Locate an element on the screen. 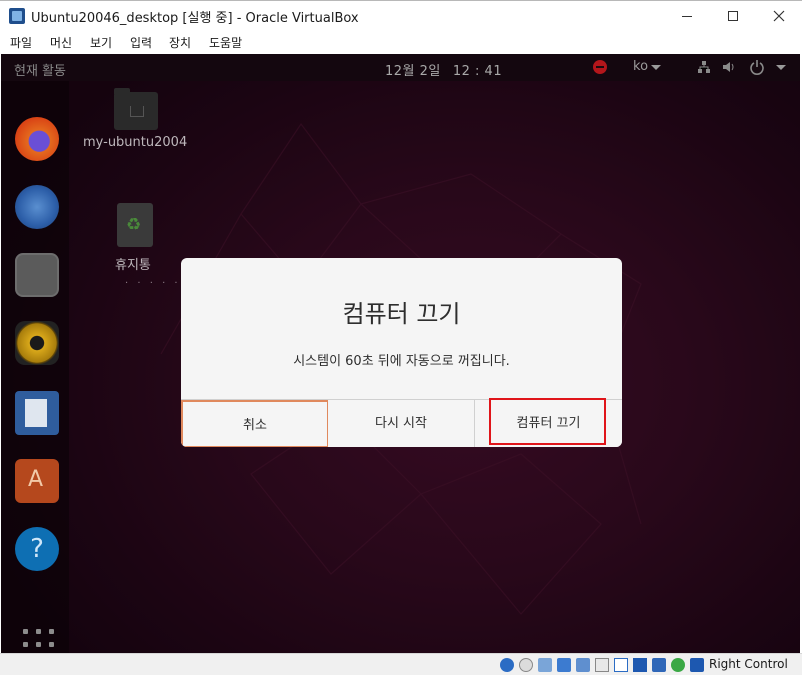 Image resolution: width=802 pixels, height=675 pixels. dialog-title: 컴퓨터 끄기 is located at coordinates (401, 314).